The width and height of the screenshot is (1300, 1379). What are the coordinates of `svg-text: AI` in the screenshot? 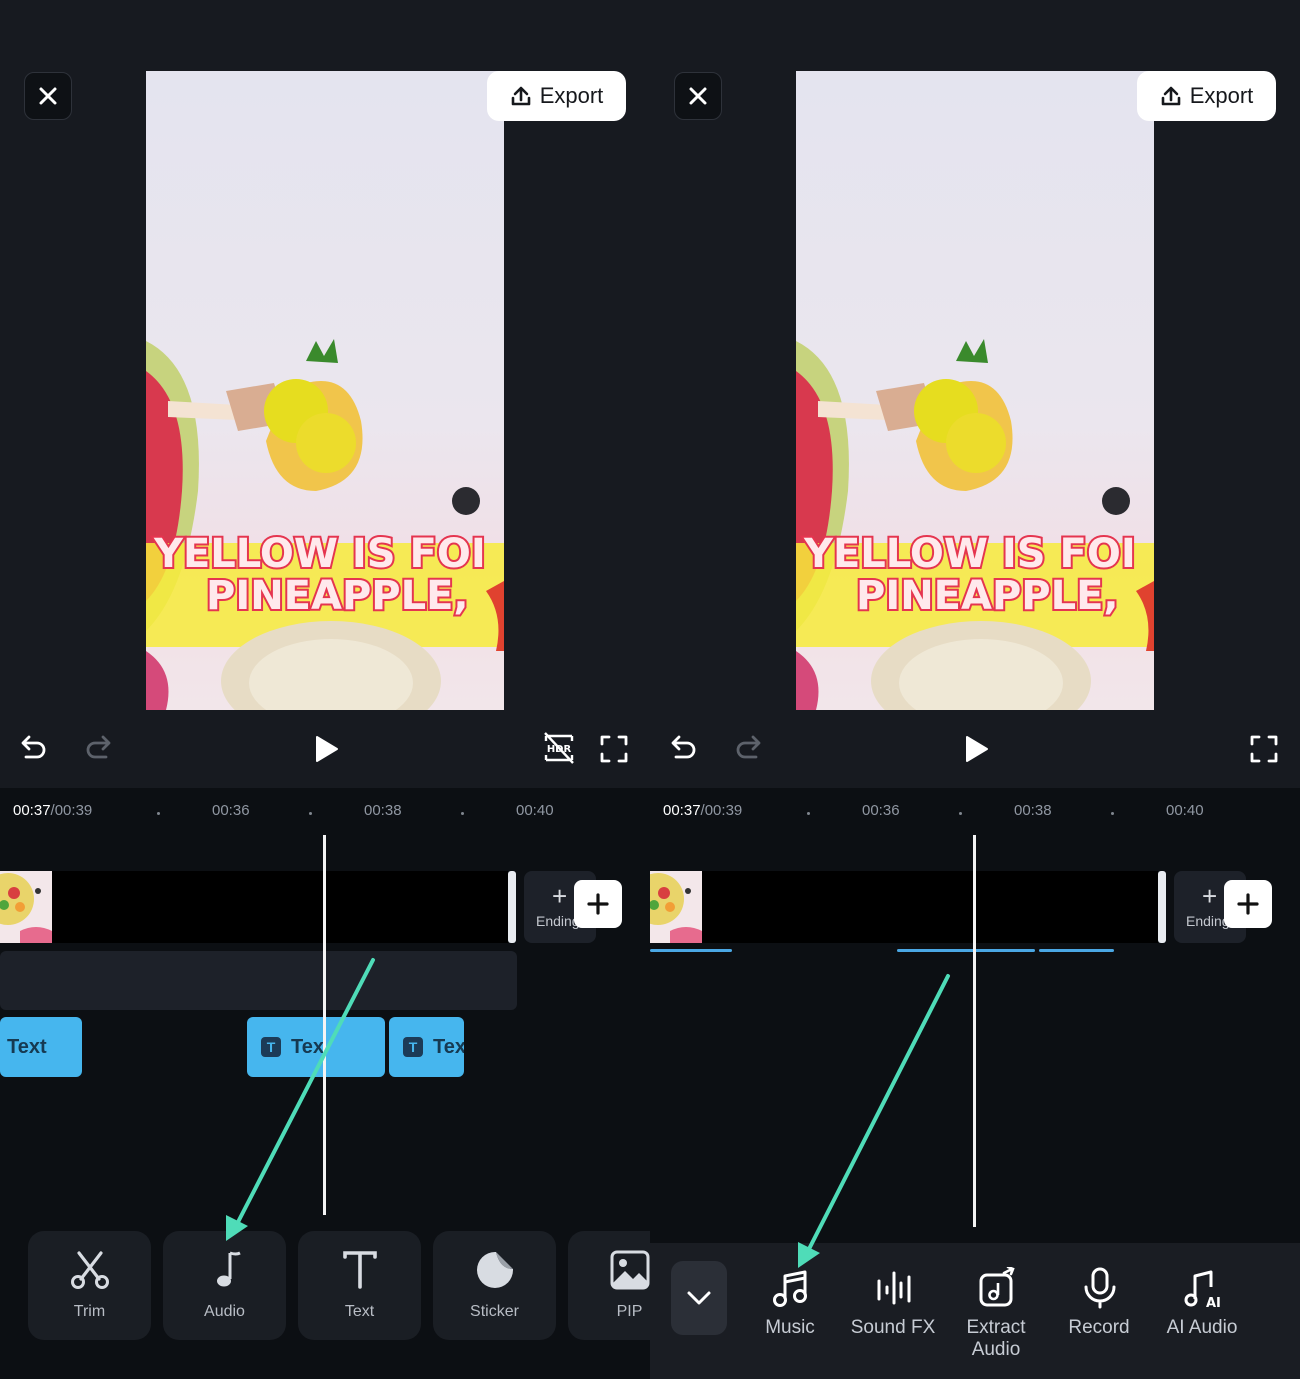 It's located at (1213, 1302).